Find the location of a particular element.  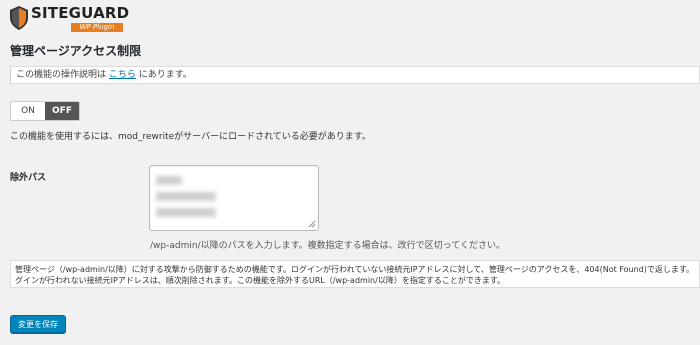

toggle-off-button: OFF is located at coordinates (62, 111).